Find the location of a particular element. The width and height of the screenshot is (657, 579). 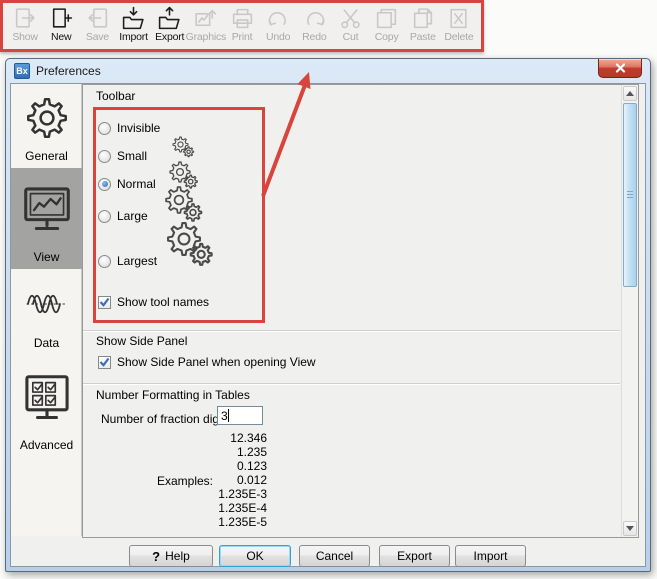

fraction-digits-input is located at coordinates (240, 415).